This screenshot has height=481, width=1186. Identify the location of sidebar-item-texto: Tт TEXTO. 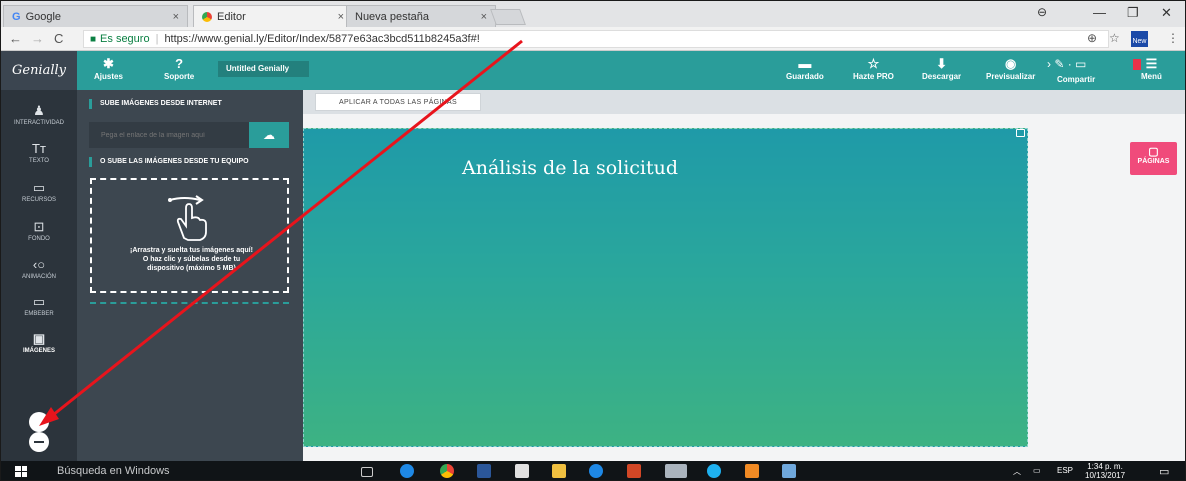
(39, 152).